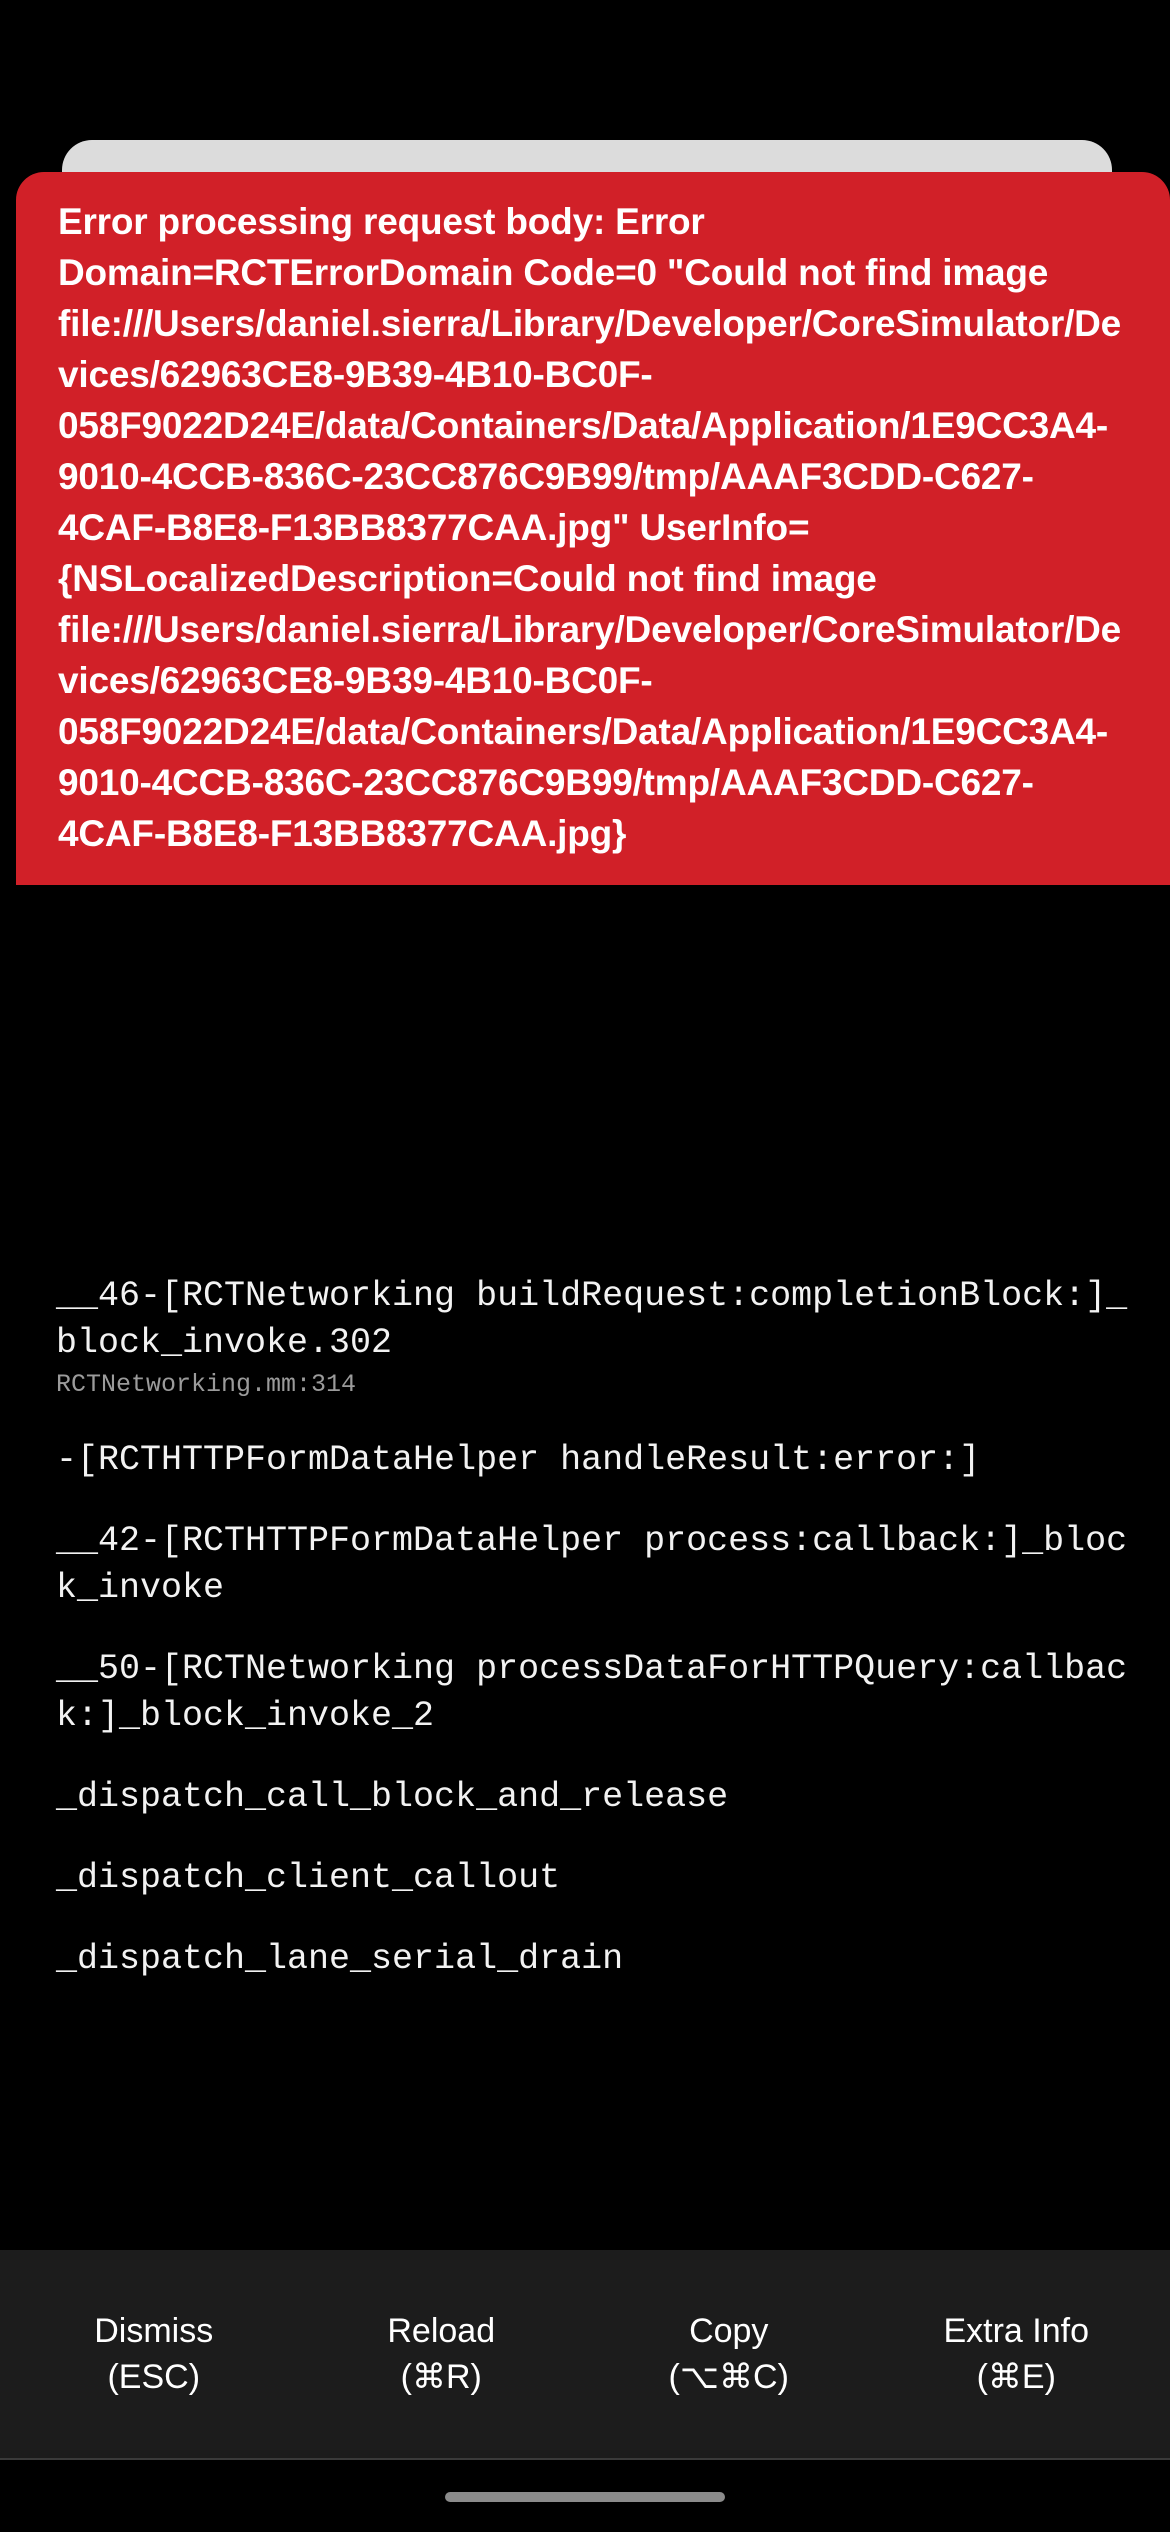  What do you see at coordinates (585, 2497) in the screenshot?
I see `home-indicator` at bounding box center [585, 2497].